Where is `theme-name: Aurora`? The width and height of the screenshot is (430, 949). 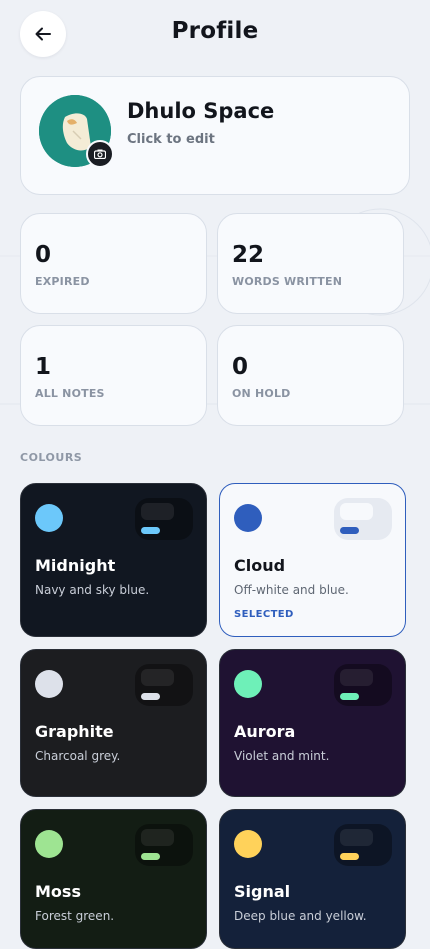 theme-name: Aurora is located at coordinates (265, 731).